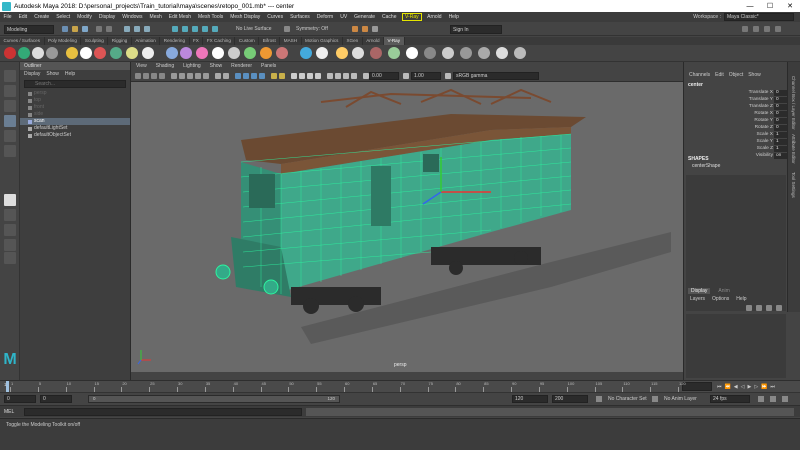 The height and width of the screenshot is (450, 800). I want to click on channel-attribute-row: Scale Z1, so click(764, 149).